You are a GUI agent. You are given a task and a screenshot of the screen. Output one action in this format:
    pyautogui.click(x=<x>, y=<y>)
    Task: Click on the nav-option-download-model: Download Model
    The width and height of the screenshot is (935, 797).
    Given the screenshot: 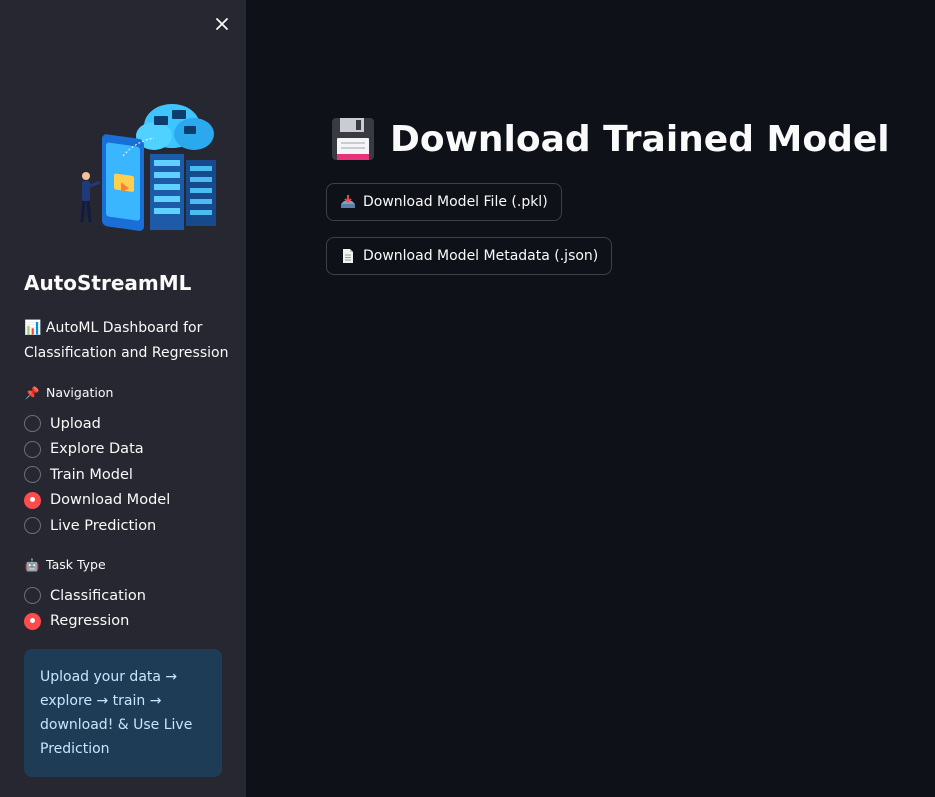 What is the action you would take?
    pyautogui.click(x=97, y=501)
    